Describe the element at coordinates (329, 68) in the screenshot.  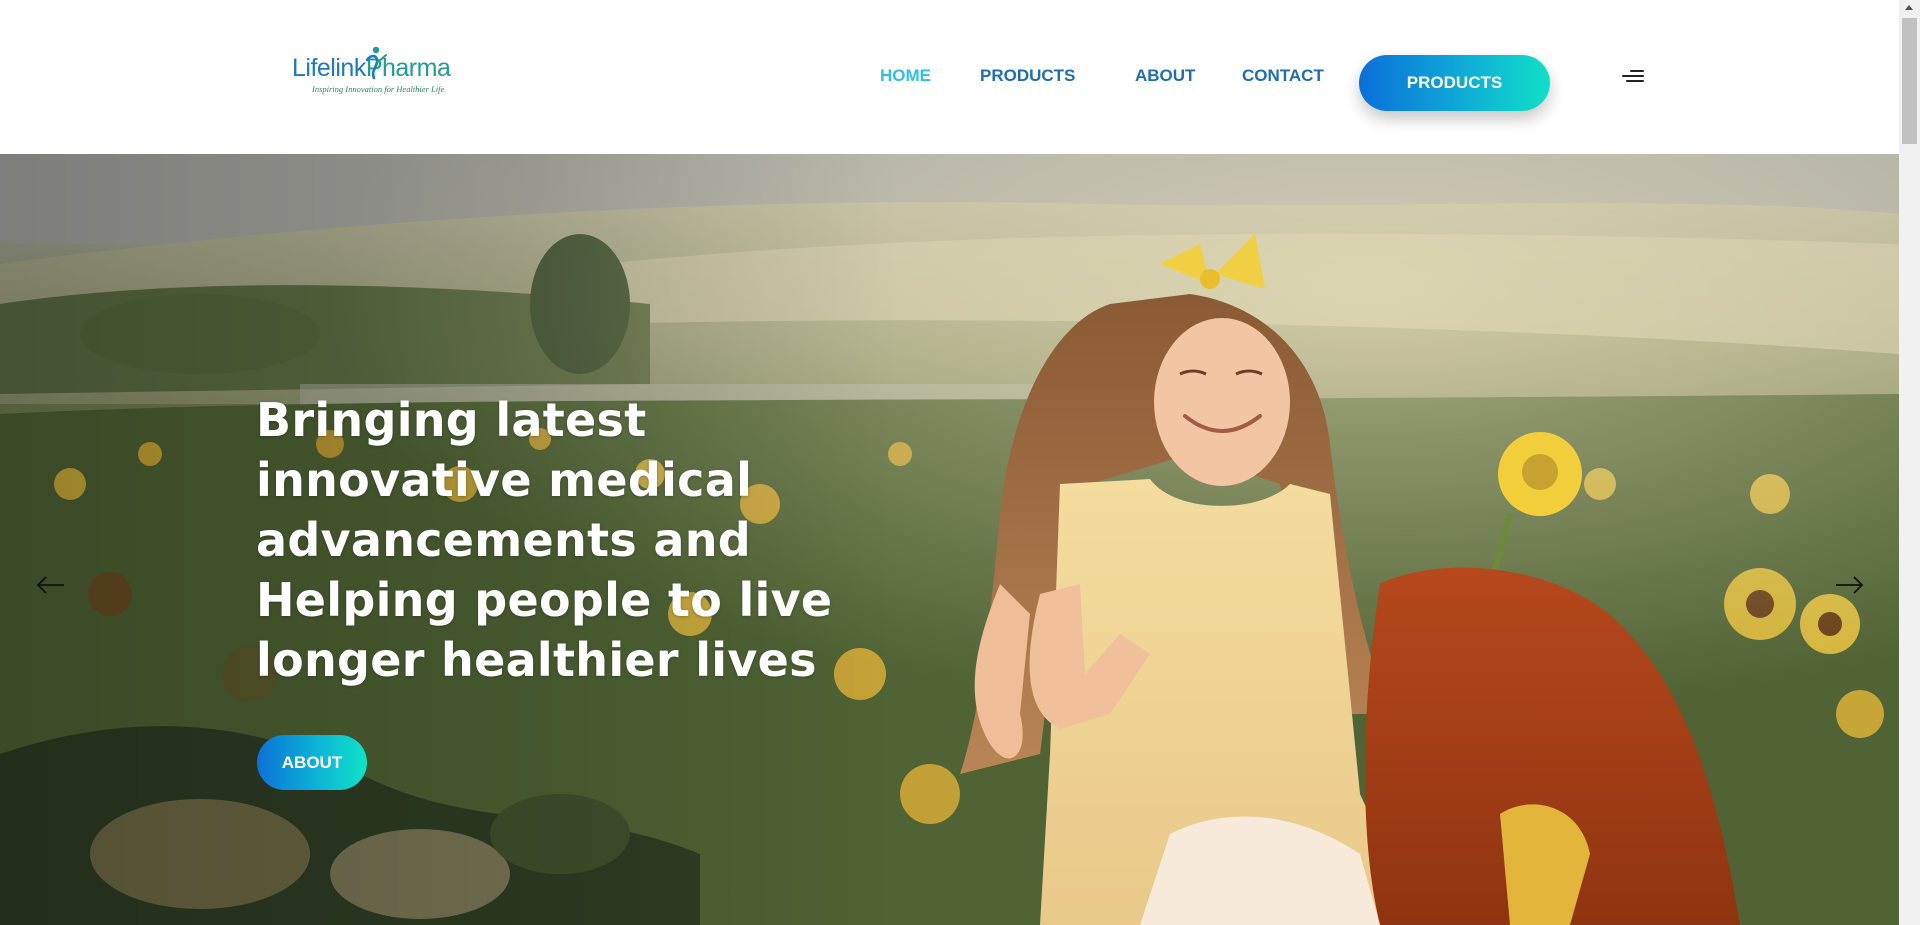
I see `logo-name-part1: Lifelink` at that location.